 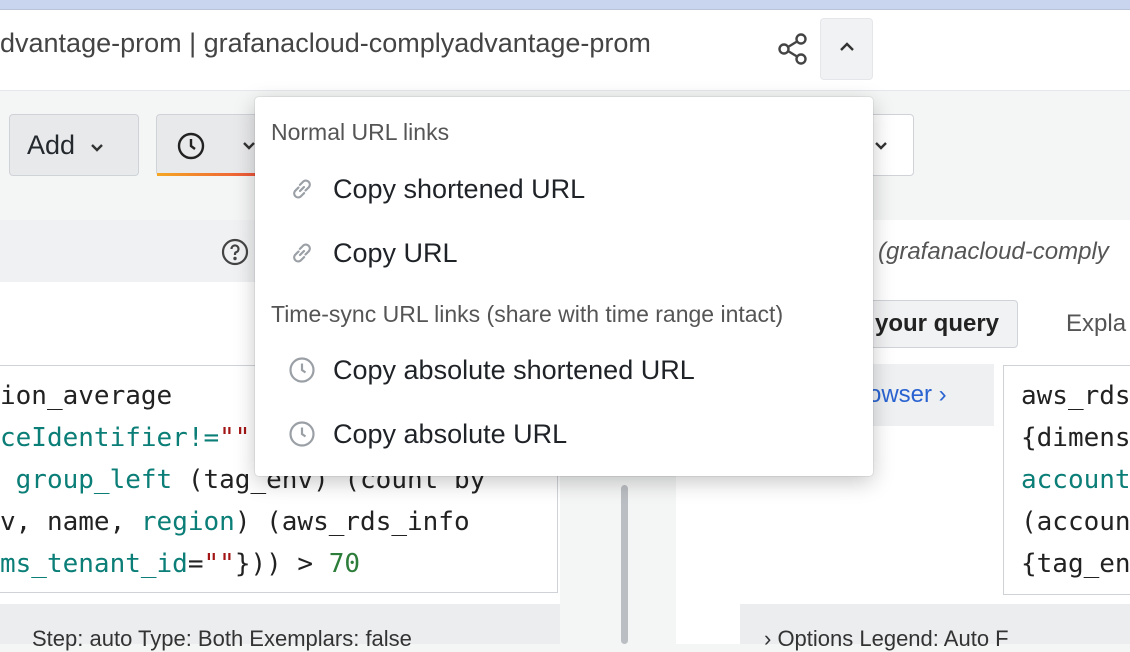 I want to click on code-line: {dimens, so click(x=1075, y=438).